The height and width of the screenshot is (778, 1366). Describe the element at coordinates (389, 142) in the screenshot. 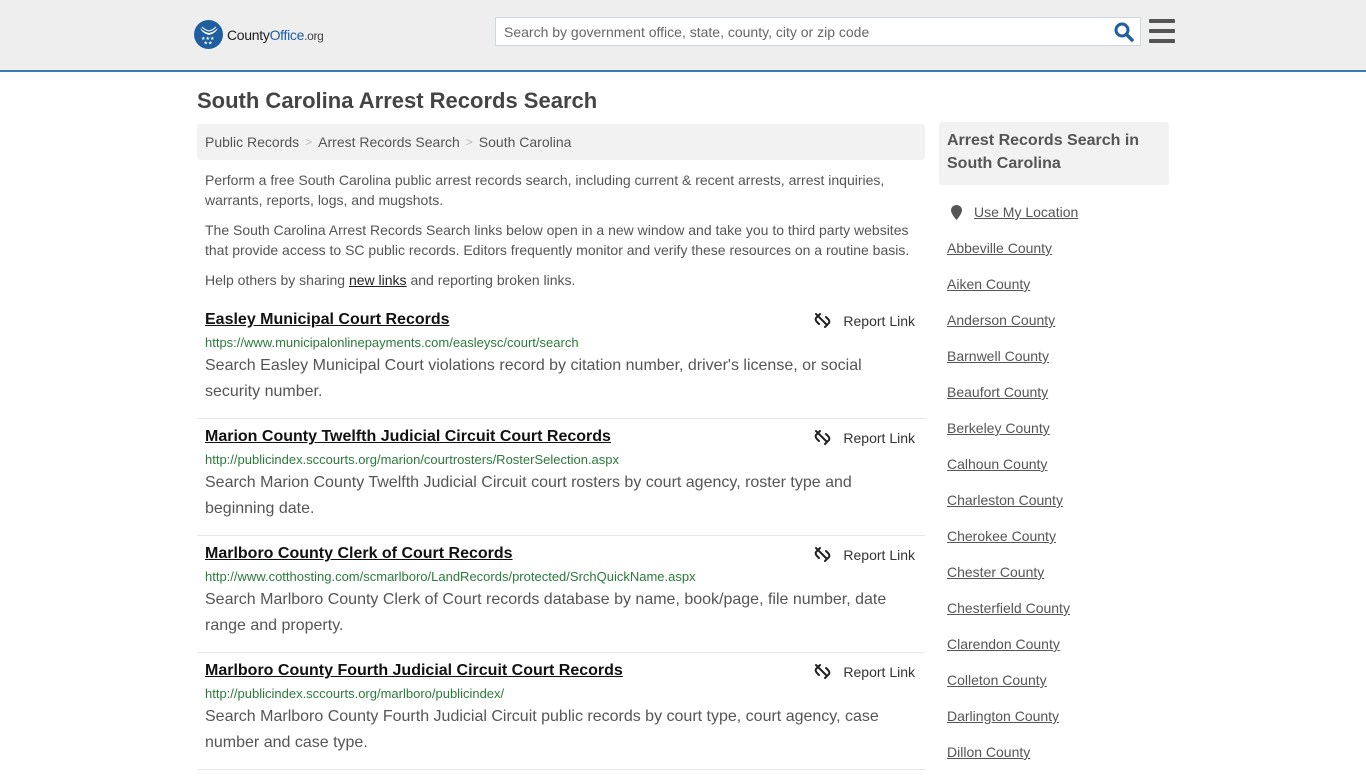

I see `breadcrumb-arrest-records-search: Arrest Records Search` at that location.